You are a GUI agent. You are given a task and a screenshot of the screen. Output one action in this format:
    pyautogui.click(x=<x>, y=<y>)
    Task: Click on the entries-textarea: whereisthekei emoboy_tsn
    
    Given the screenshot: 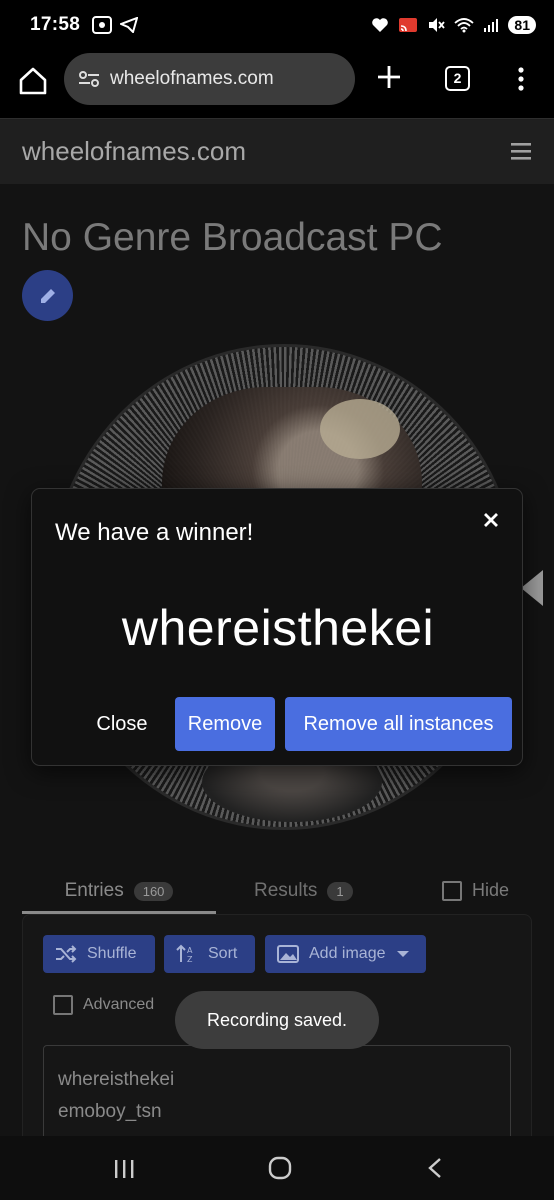 What is the action you would take?
    pyautogui.click(x=277, y=1090)
    